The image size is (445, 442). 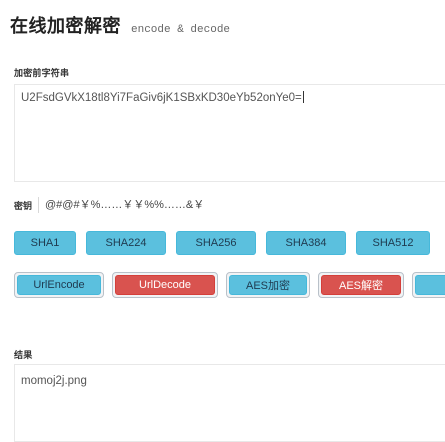 What do you see at coordinates (303, 97) in the screenshot?
I see `text-caret` at bounding box center [303, 97].